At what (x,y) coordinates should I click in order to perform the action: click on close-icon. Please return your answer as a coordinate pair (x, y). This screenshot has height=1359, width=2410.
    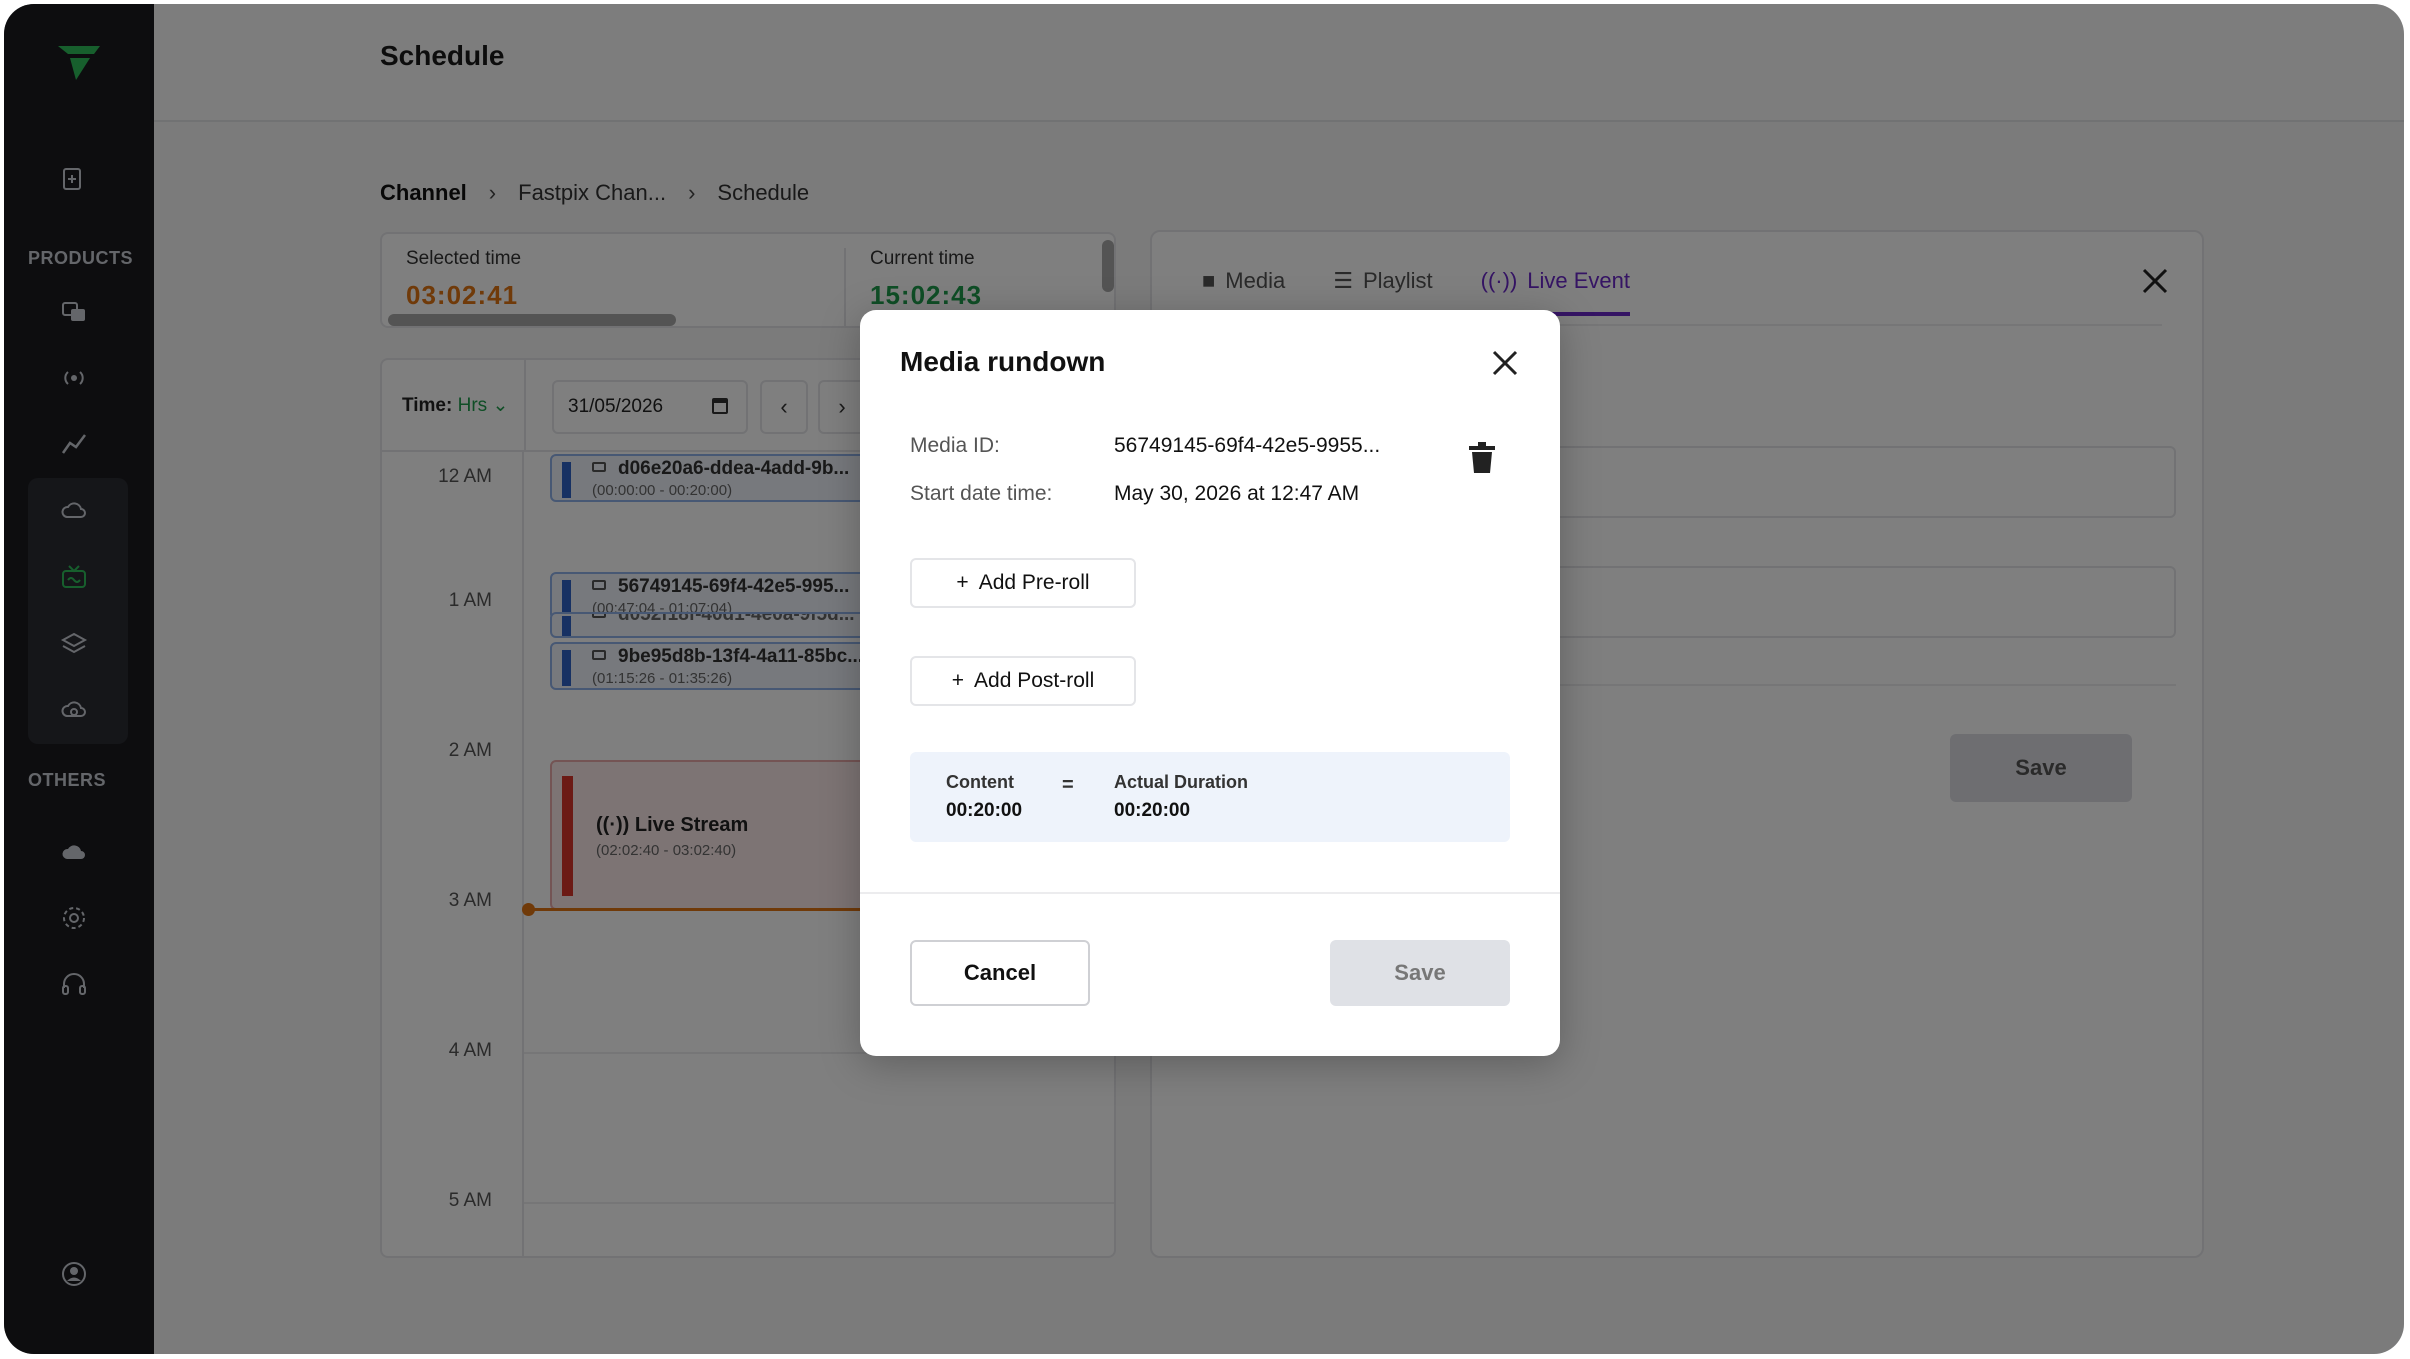
    Looking at the image, I should click on (1505, 363).